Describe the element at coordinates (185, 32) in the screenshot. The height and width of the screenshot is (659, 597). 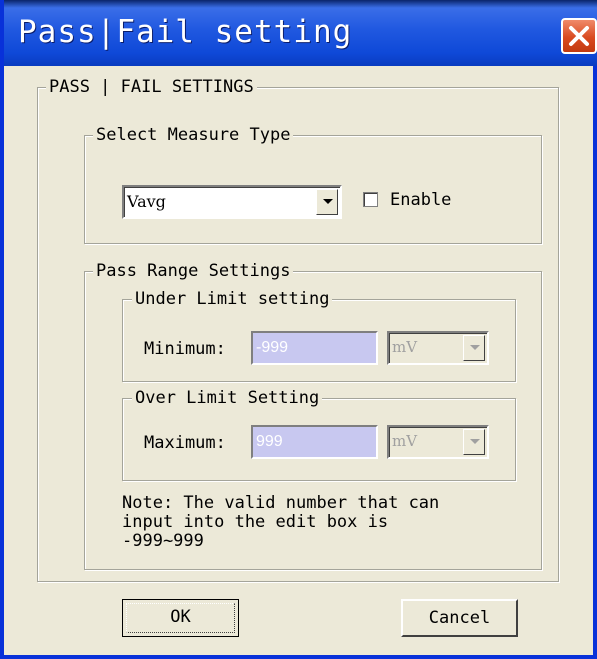
I see `window-title: Pass|Fail setting` at that location.